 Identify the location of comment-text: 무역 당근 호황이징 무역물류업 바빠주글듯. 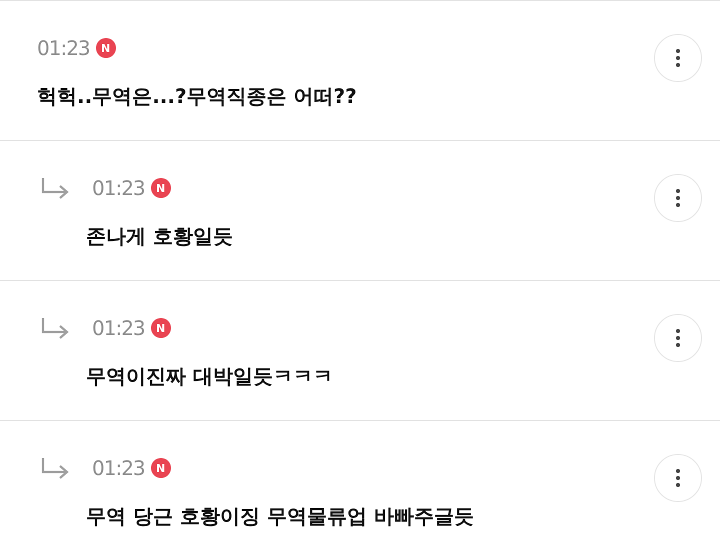
(280, 516).